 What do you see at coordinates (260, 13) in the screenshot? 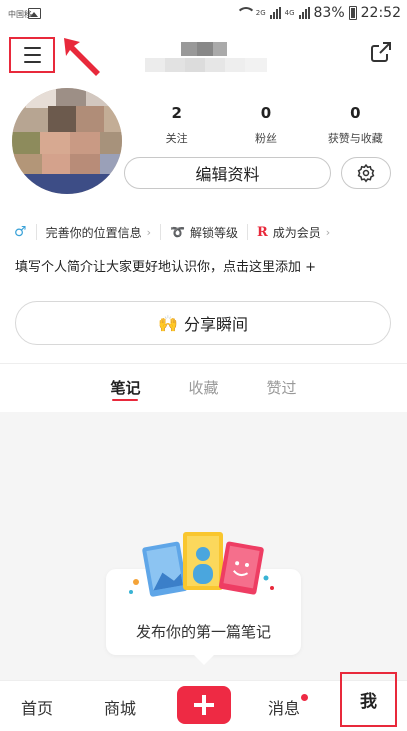
I see `network-2g-label: 2G` at bounding box center [260, 13].